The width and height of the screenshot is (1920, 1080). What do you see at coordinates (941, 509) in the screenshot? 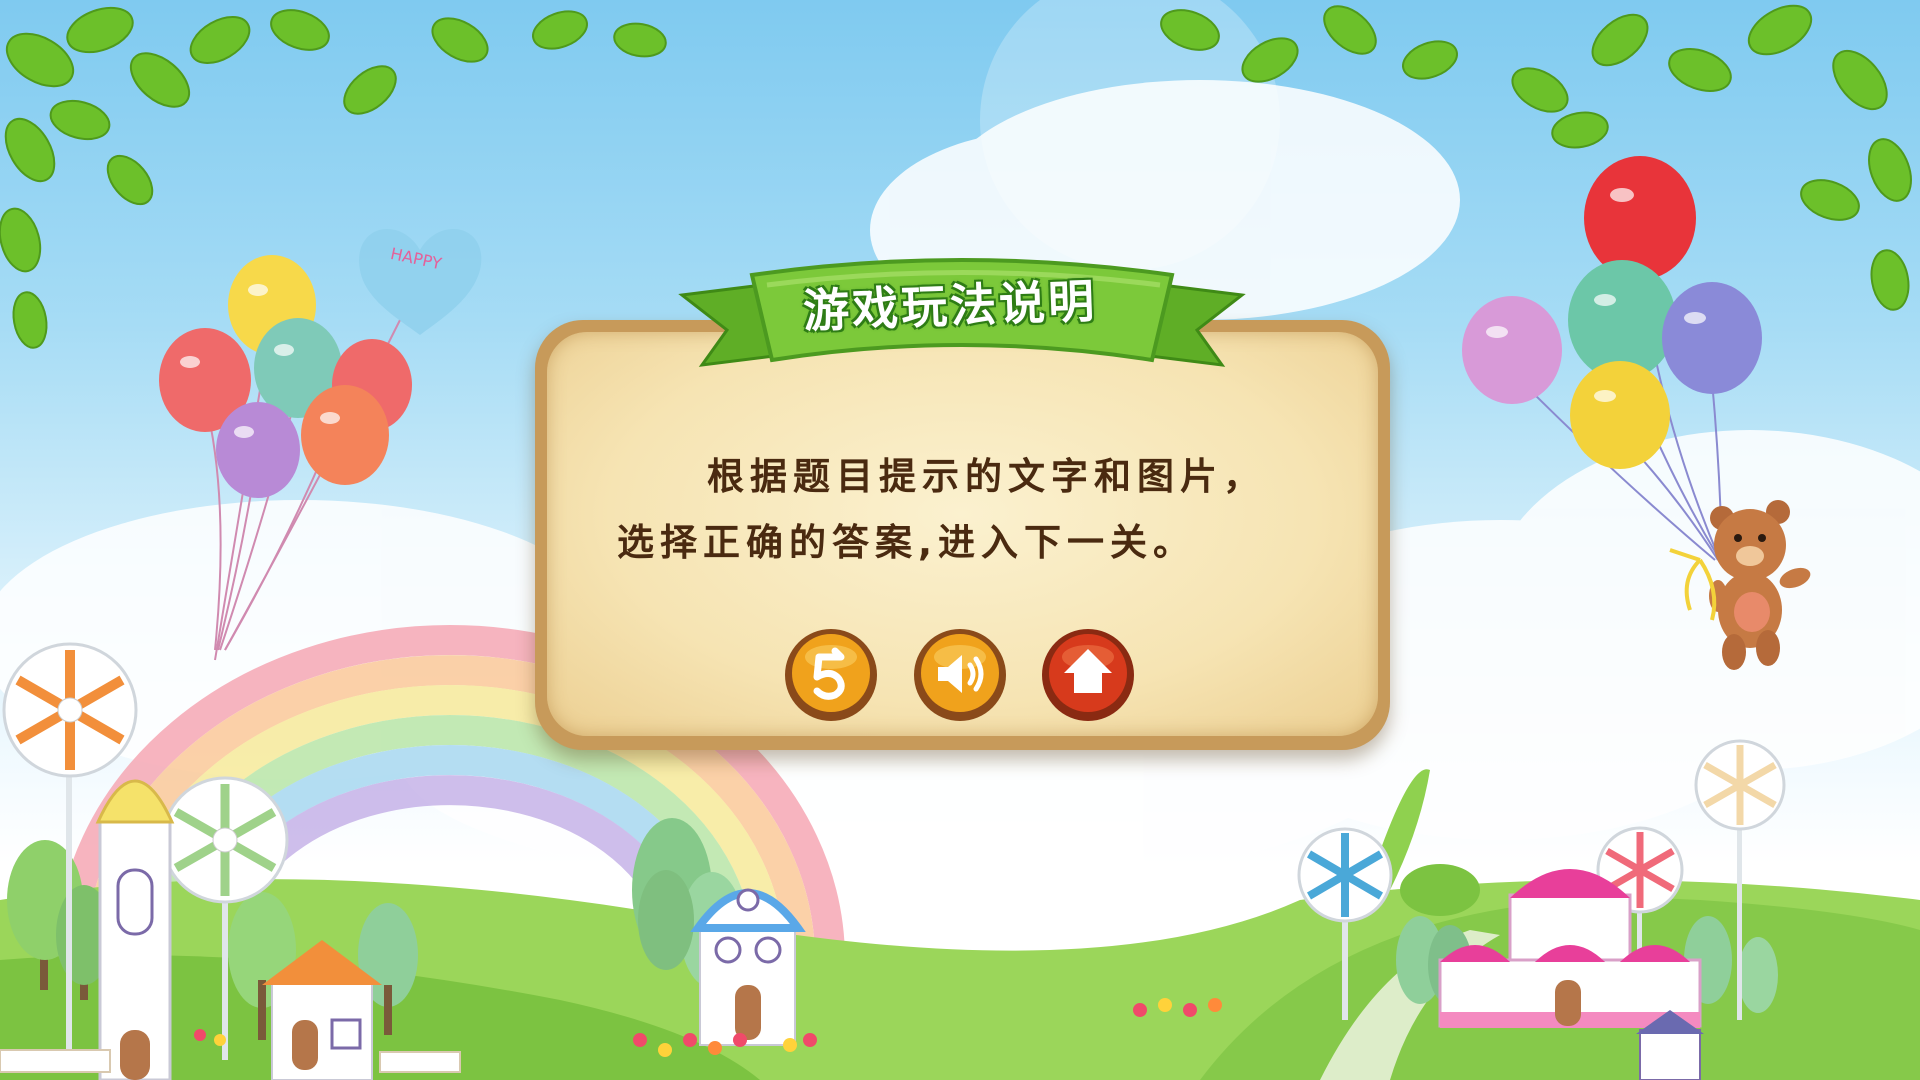
I see `instructions-text: 根据题目提示的文字和图片， 选择正确的答案,进入下一关。` at bounding box center [941, 509].